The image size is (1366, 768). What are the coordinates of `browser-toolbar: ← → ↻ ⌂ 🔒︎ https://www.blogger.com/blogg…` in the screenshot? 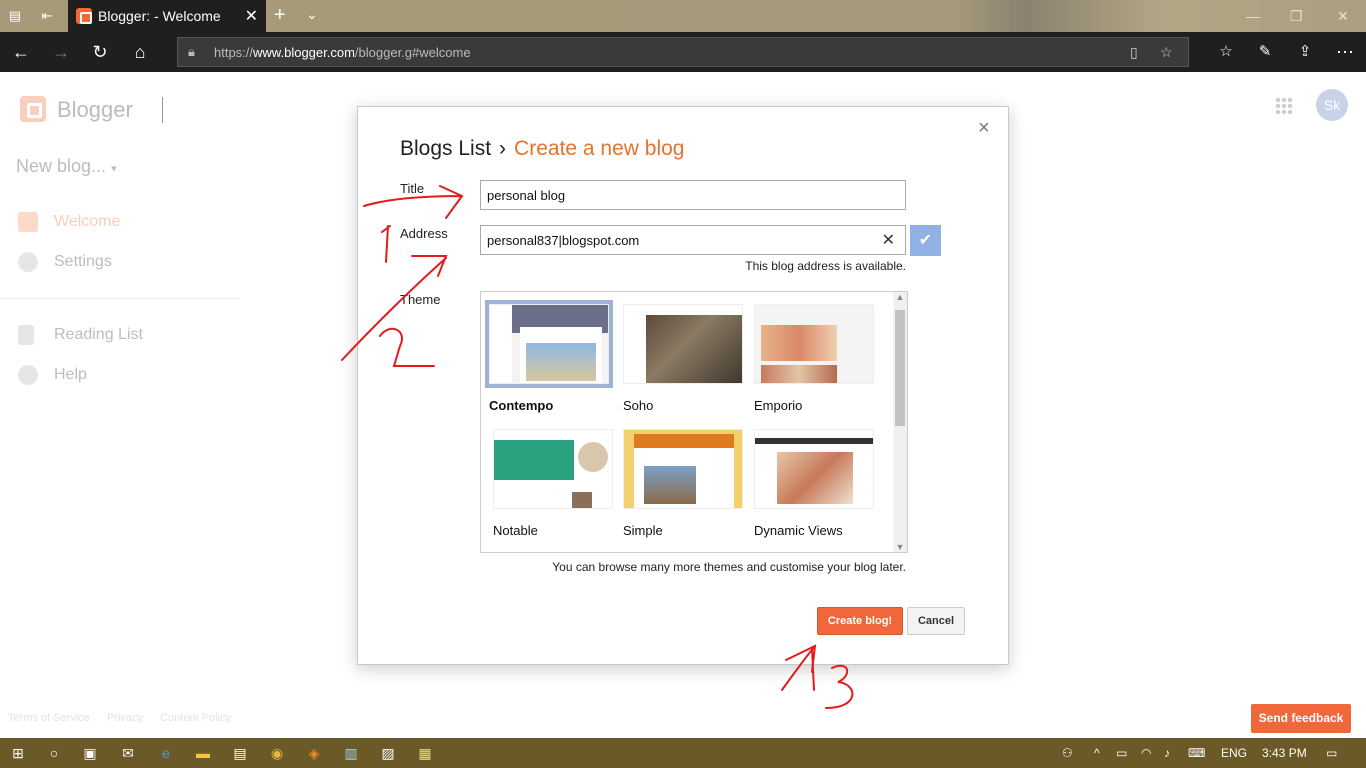 It's located at (683, 52).